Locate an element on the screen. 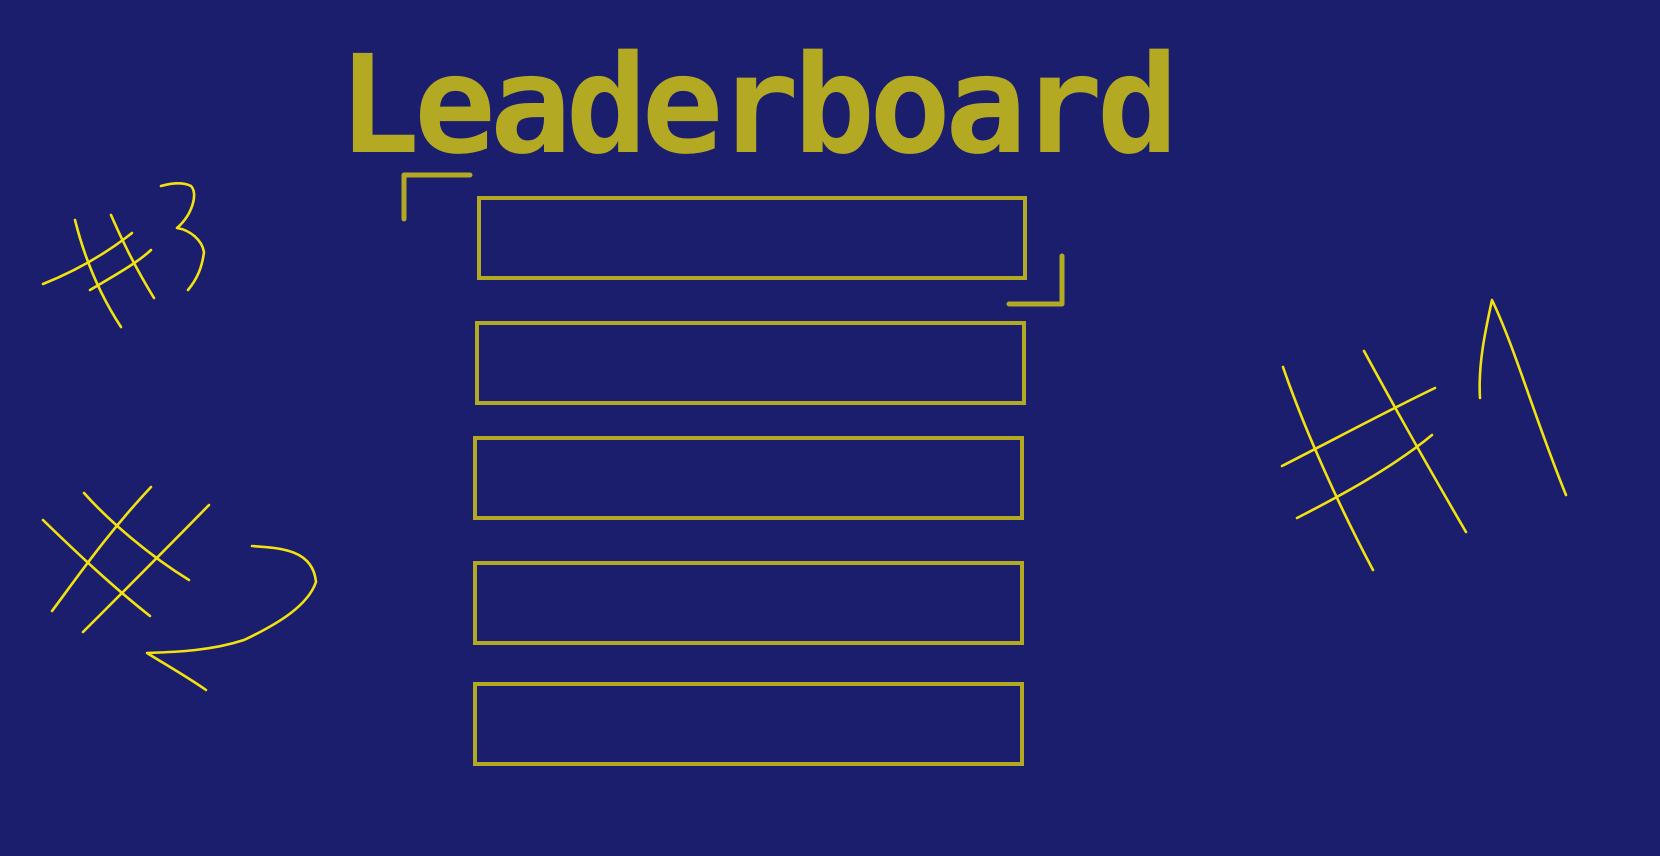  handwritten-rank-2-icon is located at coordinates (179, 588).